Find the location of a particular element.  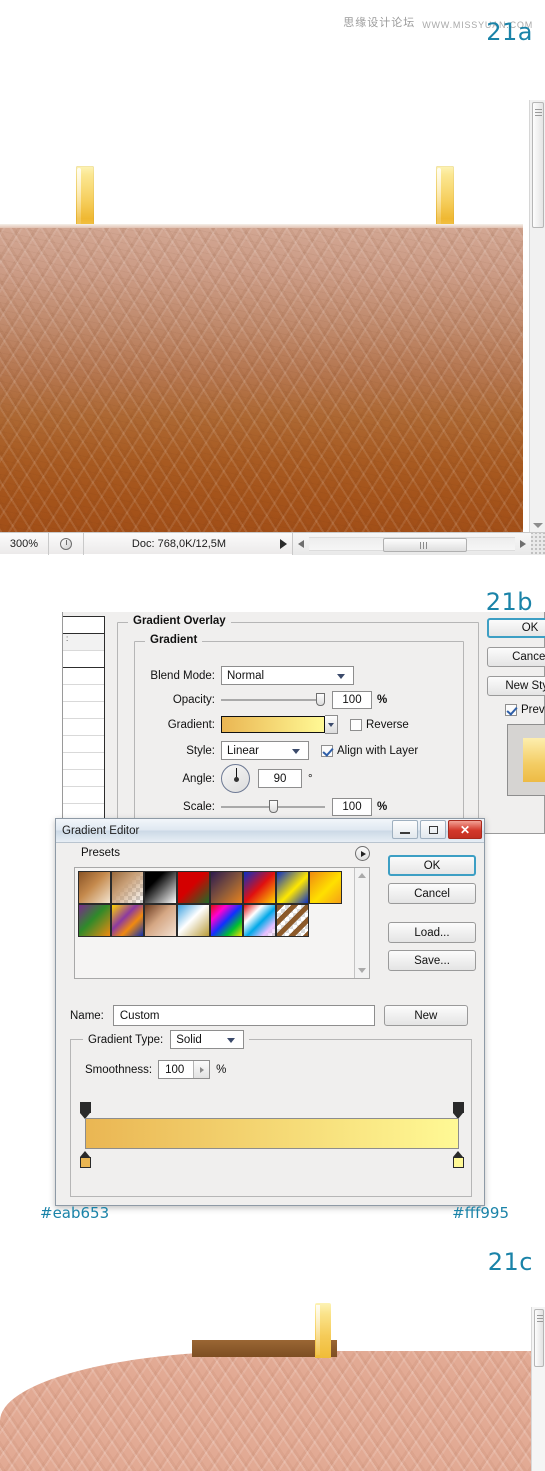

scale-value: 100 is located at coordinates (352, 807).